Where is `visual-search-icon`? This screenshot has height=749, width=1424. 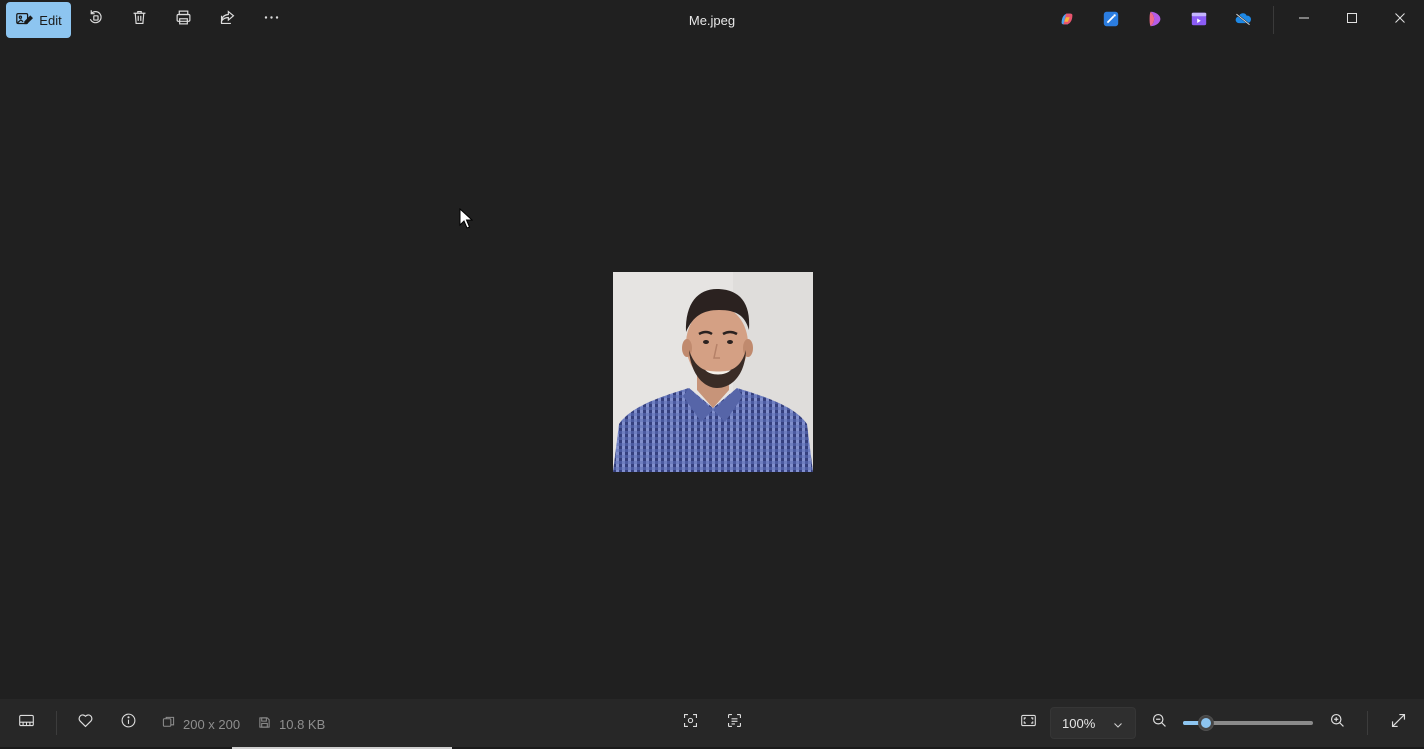 visual-search-icon is located at coordinates (690, 723).